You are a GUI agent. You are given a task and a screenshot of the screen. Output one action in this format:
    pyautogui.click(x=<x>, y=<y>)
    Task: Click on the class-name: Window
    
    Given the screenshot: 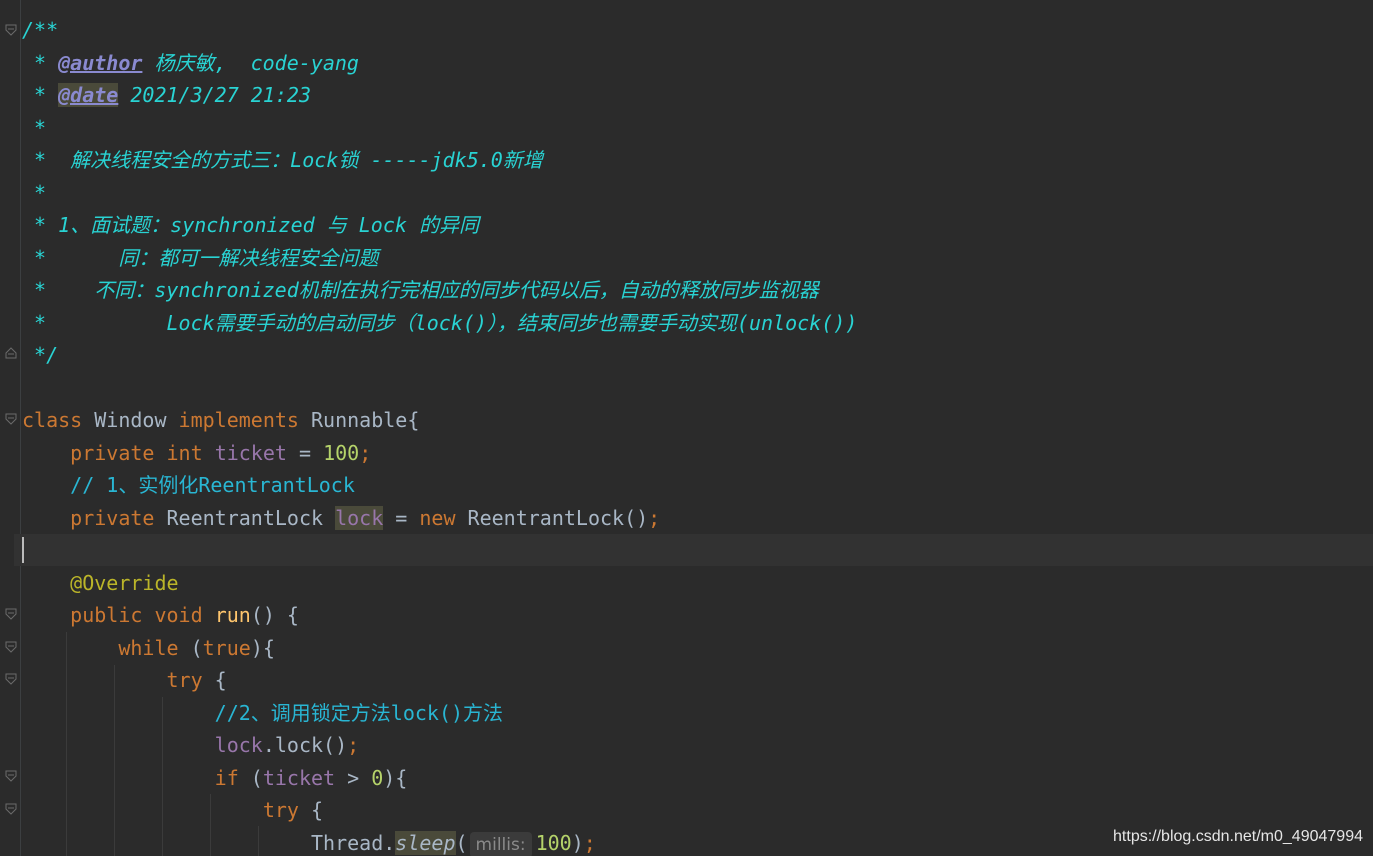 What is the action you would take?
    pyautogui.click(x=130, y=420)
    